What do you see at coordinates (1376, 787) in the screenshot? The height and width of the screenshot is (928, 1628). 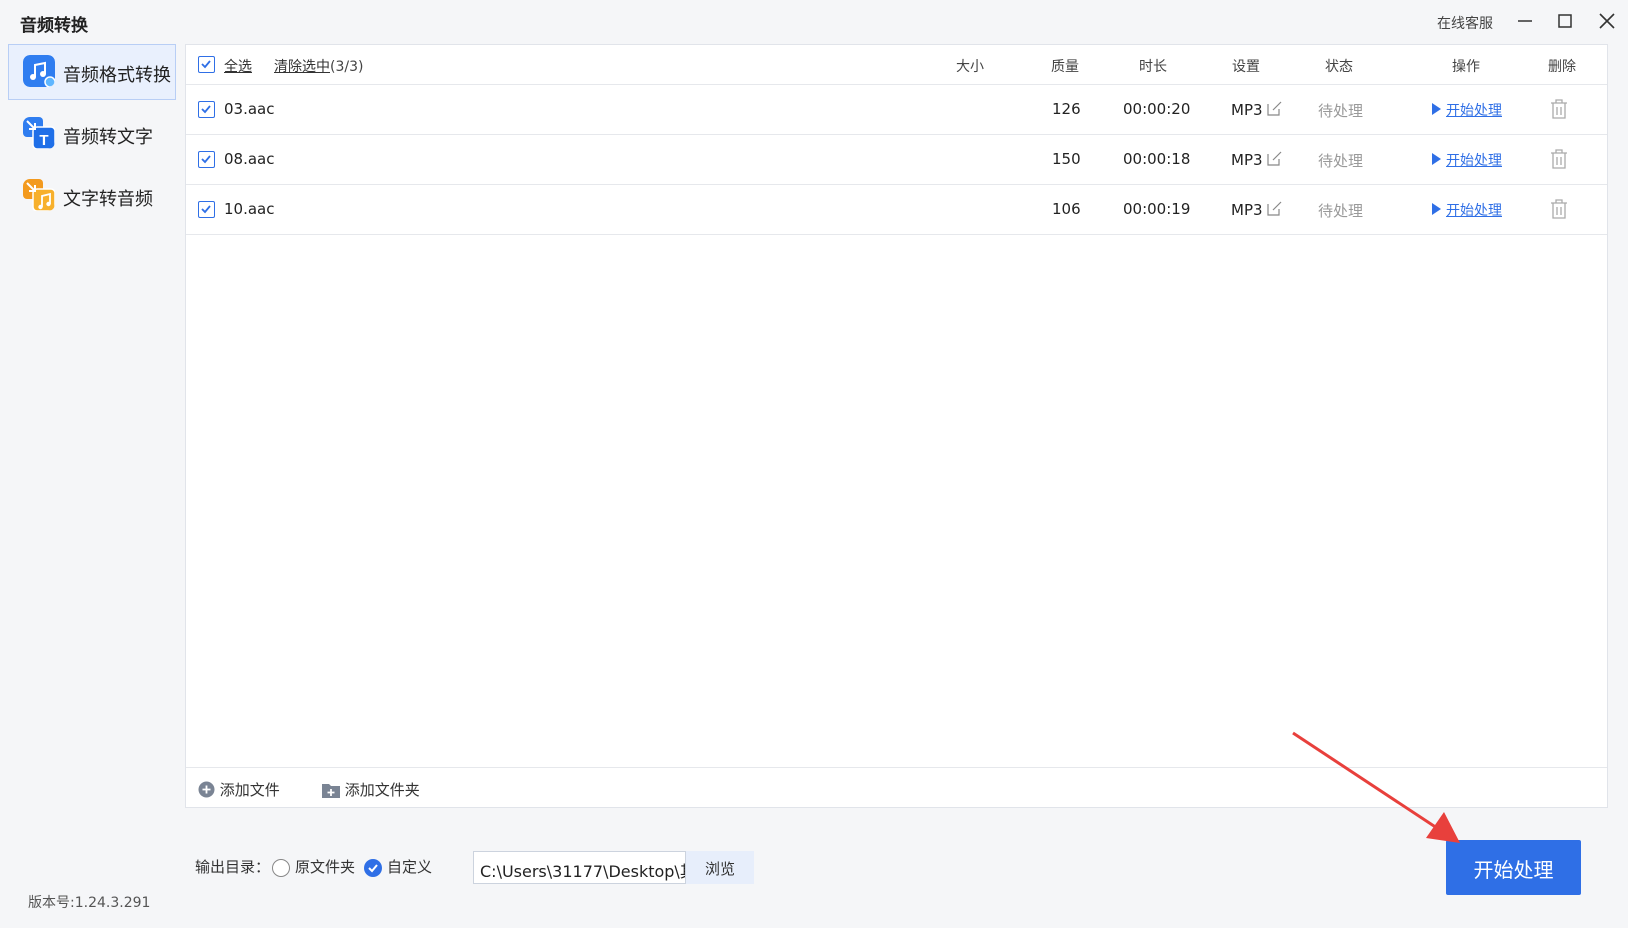 I see `annotation-arrow-icon` at bounding box center [1376, 787].